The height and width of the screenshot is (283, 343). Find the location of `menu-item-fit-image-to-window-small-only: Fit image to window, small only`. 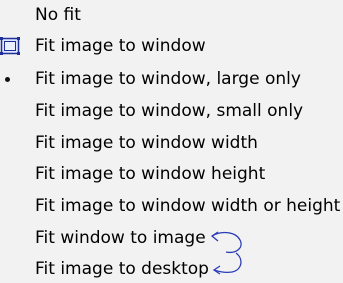

menu-item-fit-image-to-window-small-only: Fit image to window, small only is located at coordinates (171, 111).